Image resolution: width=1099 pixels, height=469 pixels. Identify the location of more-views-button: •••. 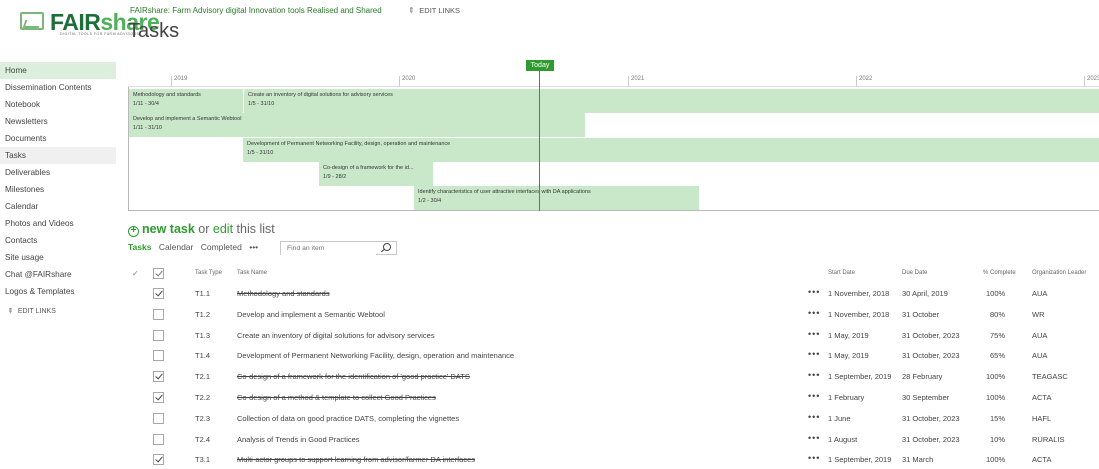
(253, 247).